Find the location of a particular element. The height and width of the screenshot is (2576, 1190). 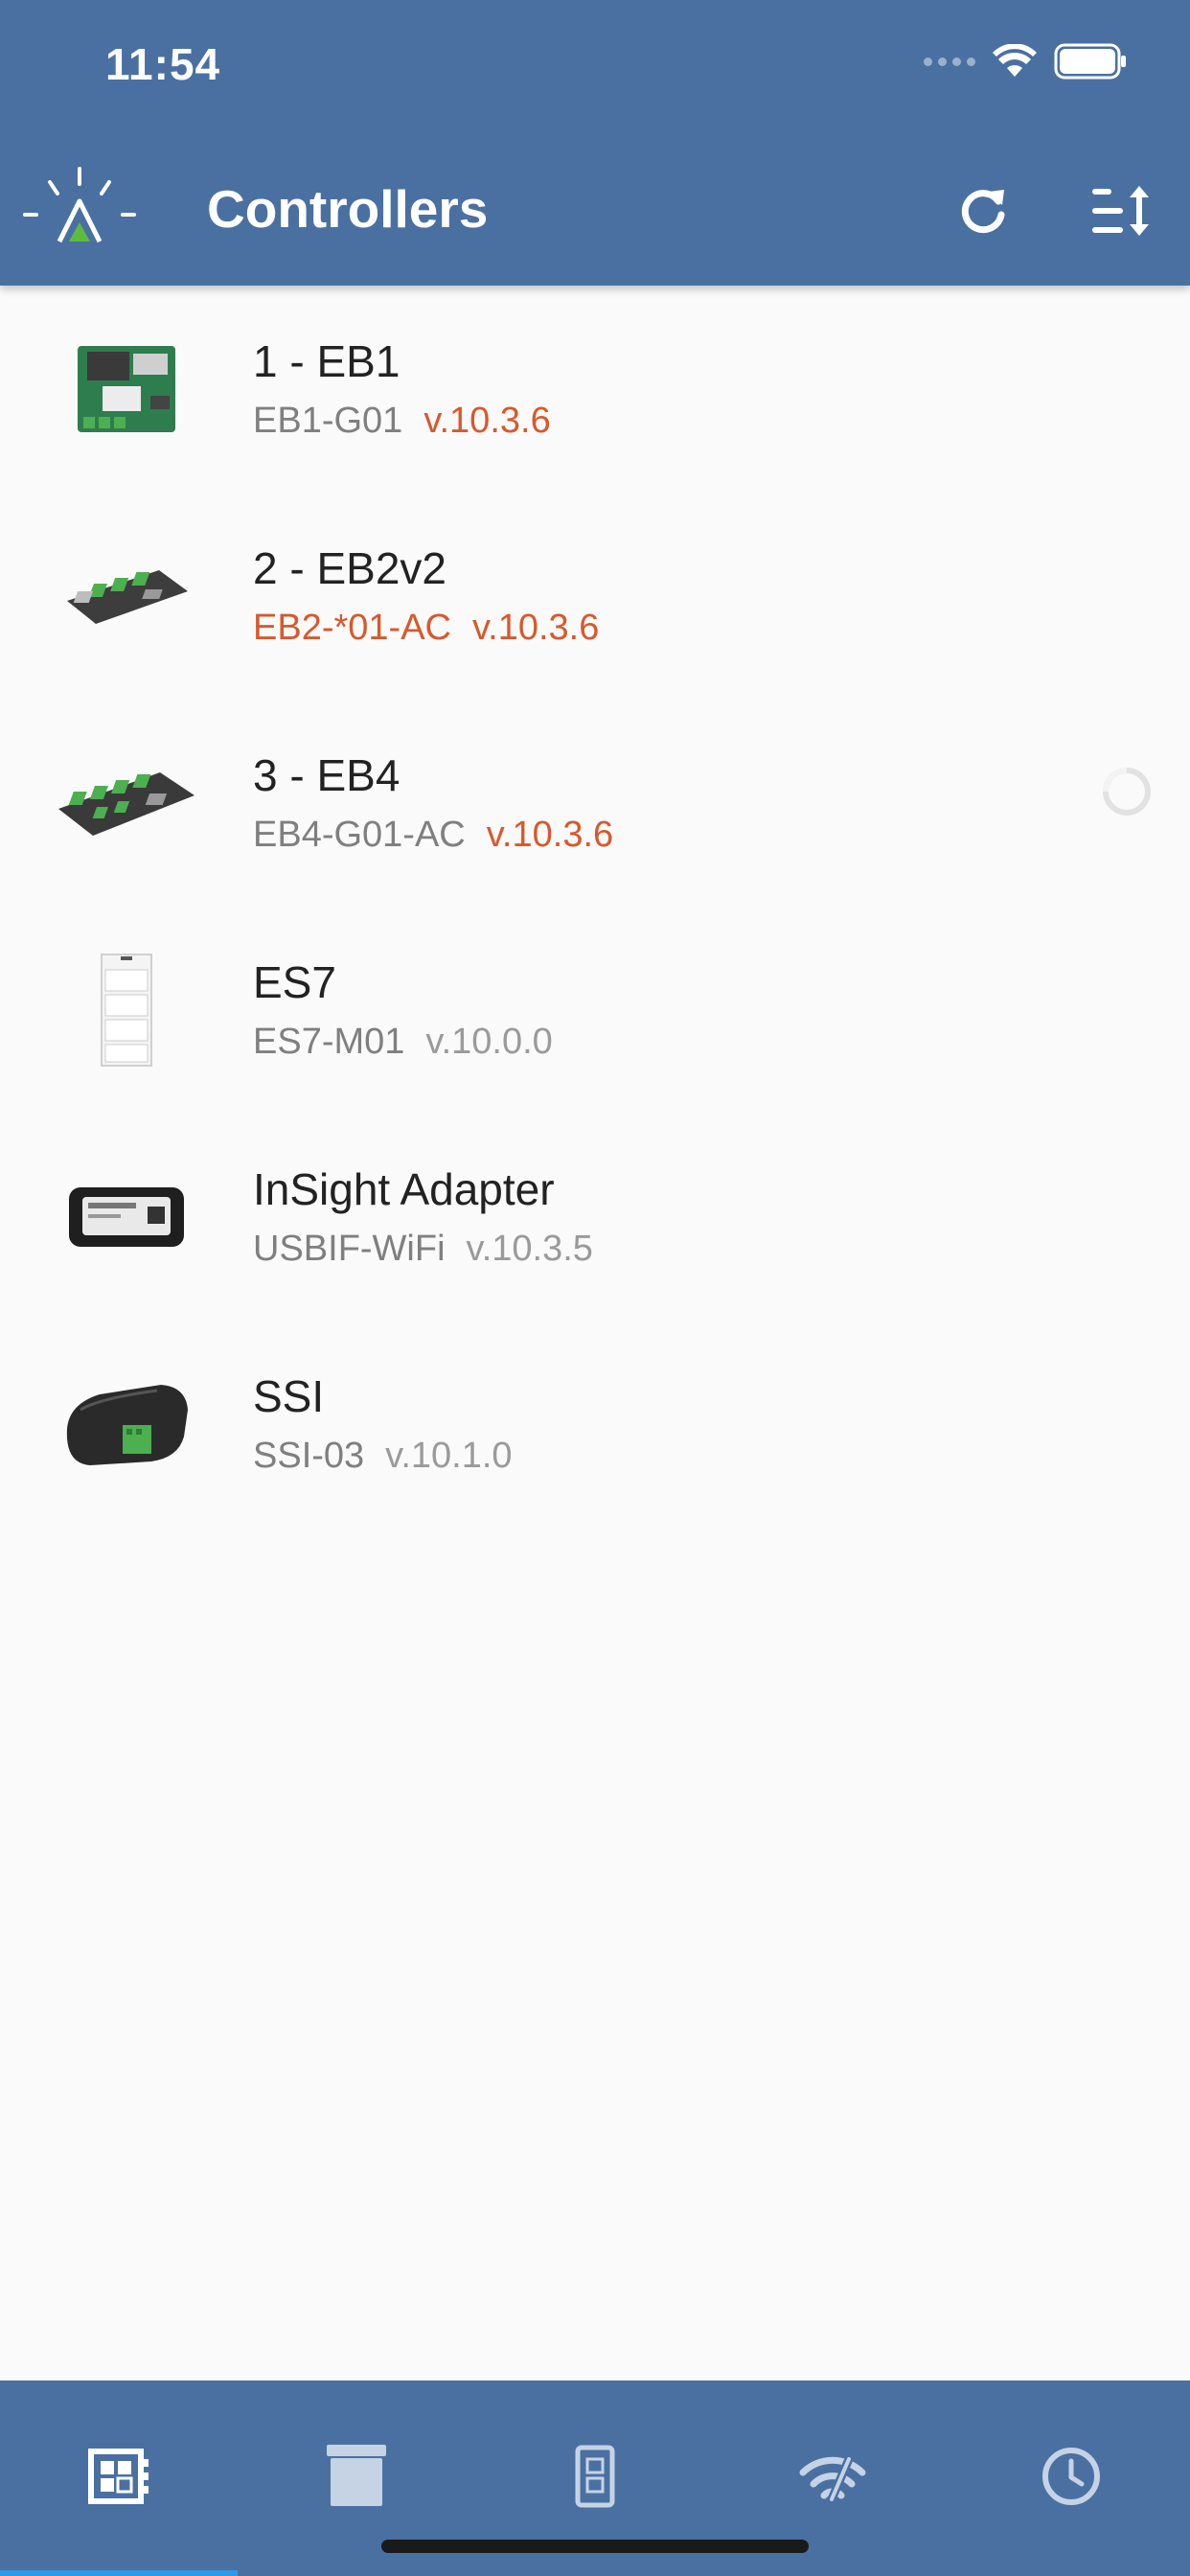

controller-row-es7: ES7 ES7-M01 v.10.0.0 is located at coordinates (595, 1010).